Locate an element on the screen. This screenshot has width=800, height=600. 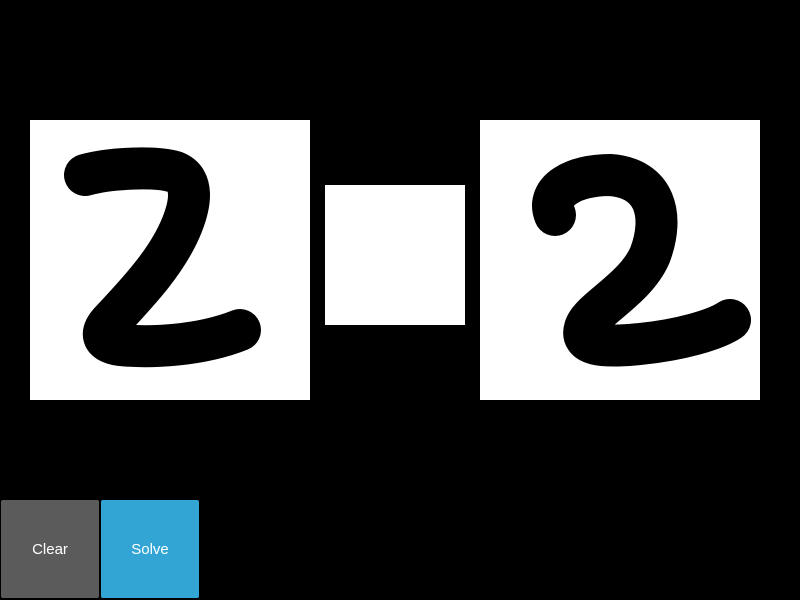
operator-ink is located at coordinates (395, 255).